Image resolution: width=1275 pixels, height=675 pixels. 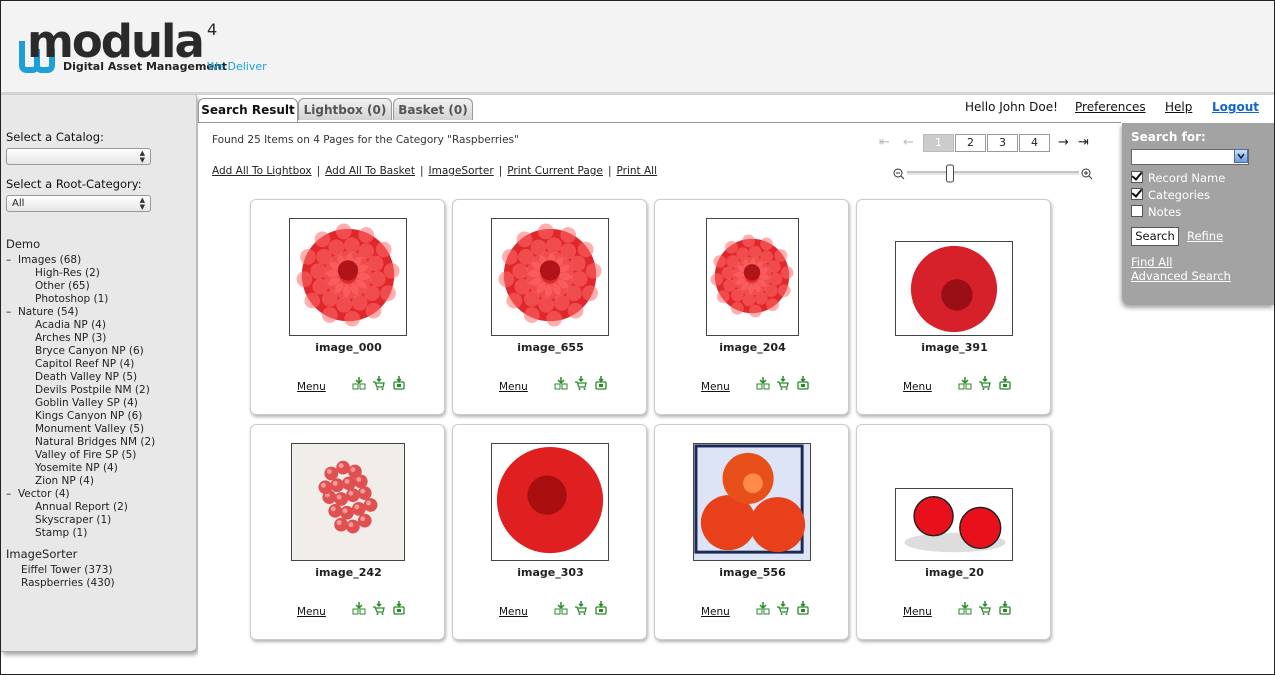 What do you see at coordinates (1170, 195) in the screenshot?
I see `option-categories: Categories` at bounding box center [1170, 195].